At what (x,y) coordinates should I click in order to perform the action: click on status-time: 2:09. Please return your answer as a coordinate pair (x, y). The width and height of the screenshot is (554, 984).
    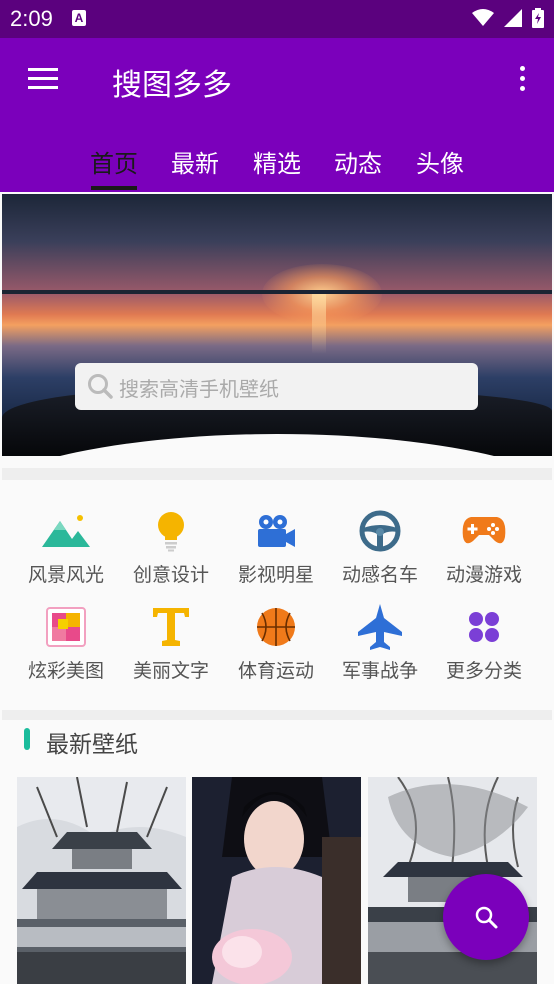
    Looking at the image, I should click on (31, 18).